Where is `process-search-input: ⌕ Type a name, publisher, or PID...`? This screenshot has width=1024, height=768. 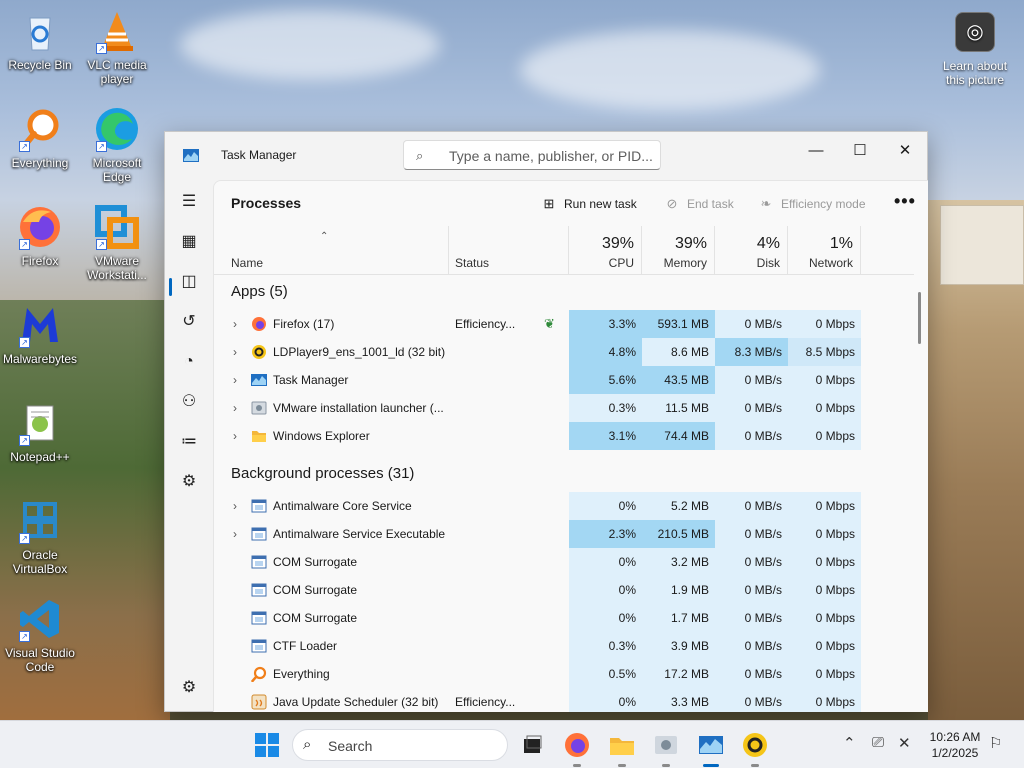
process-search-input: ⌕ Type a name, publisher, or PID... is located at coordinates (532, 155).